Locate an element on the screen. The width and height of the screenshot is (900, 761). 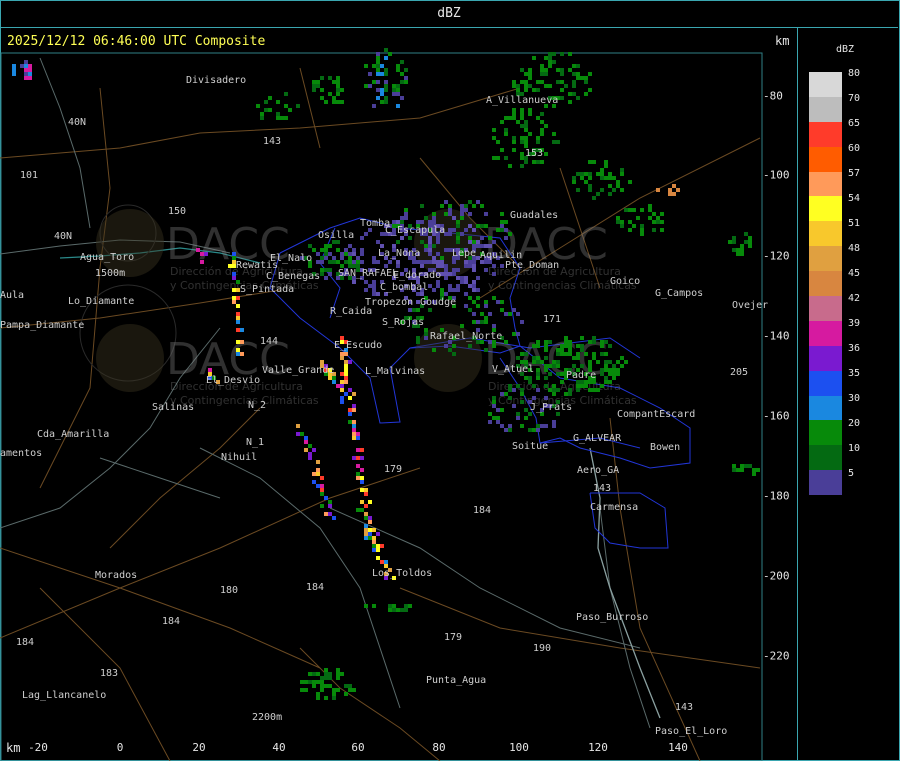
watermark-emblem is located at coordinates (130, 358).